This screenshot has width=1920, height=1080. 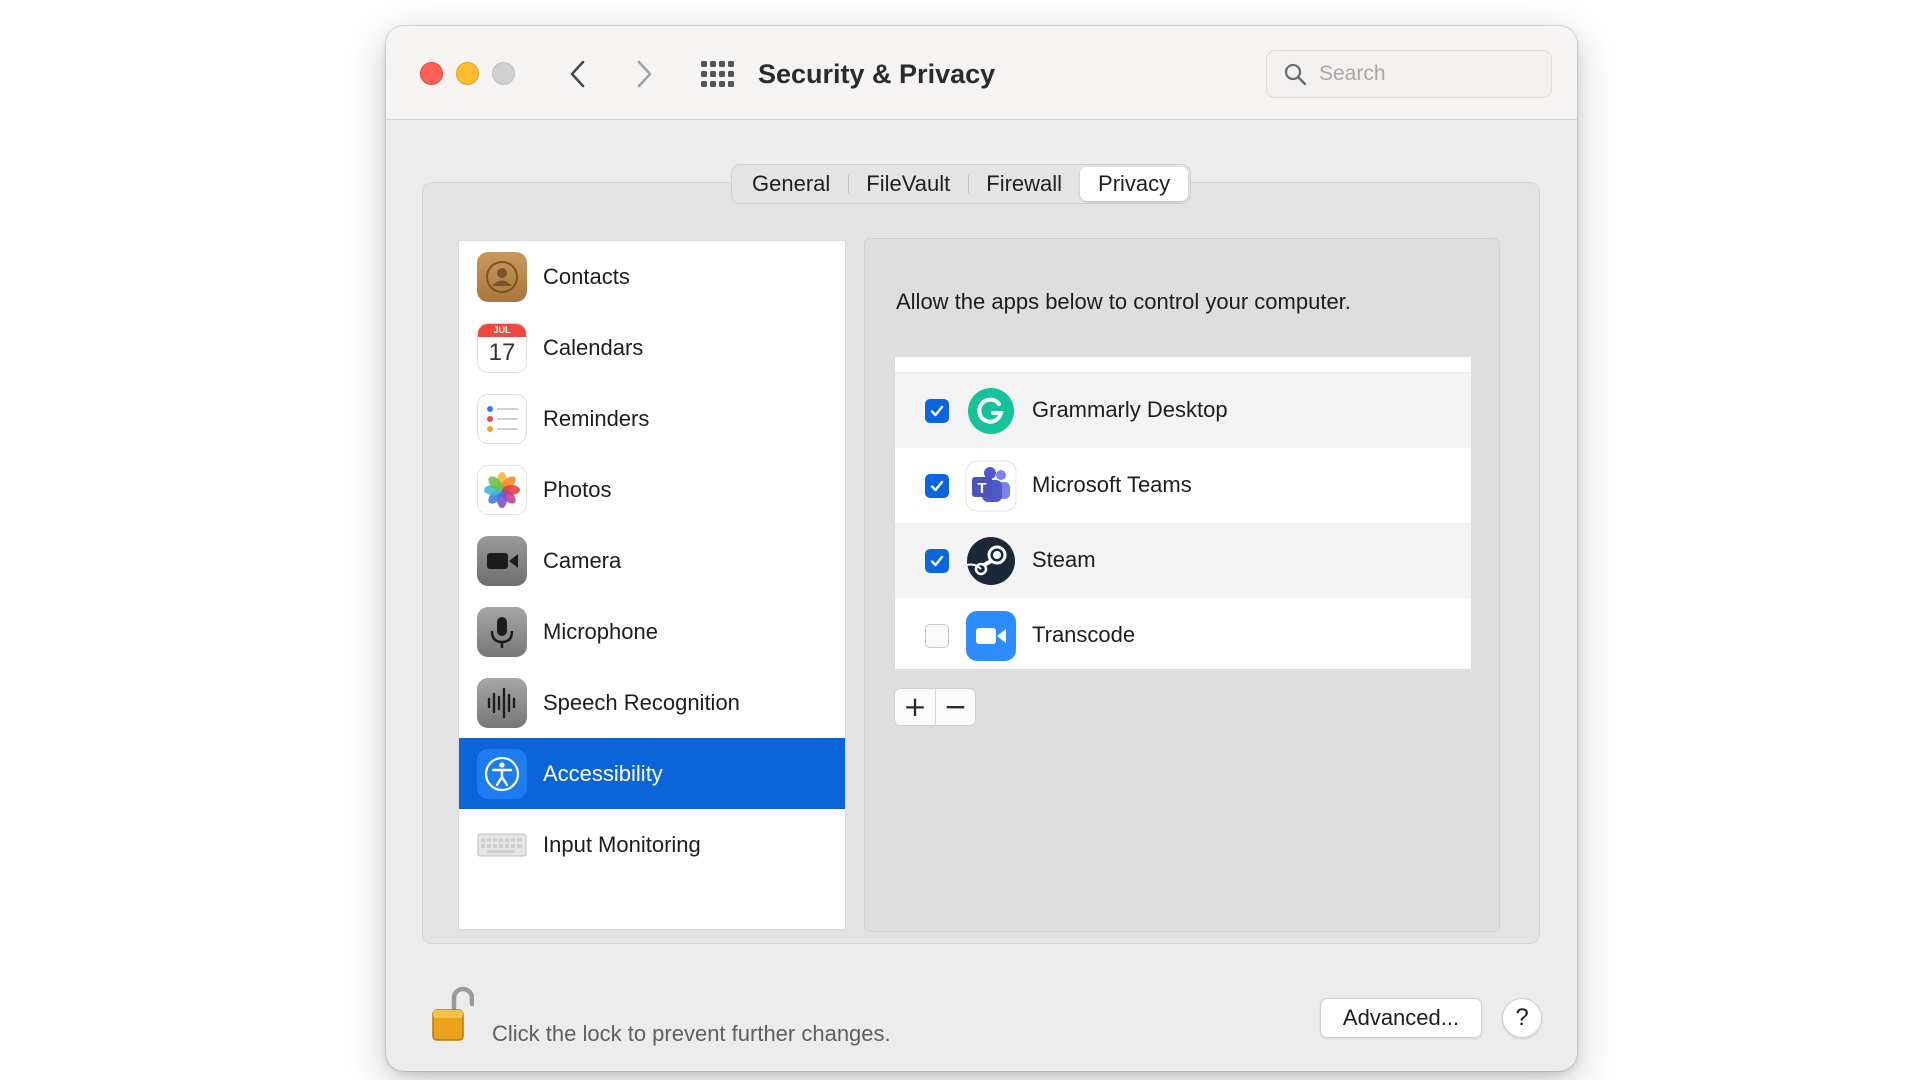 What do you see at coordinates (586, 276) in the screenshot?
I see `sidebar-item-label: Contacts` at bounding box center [586, 276].